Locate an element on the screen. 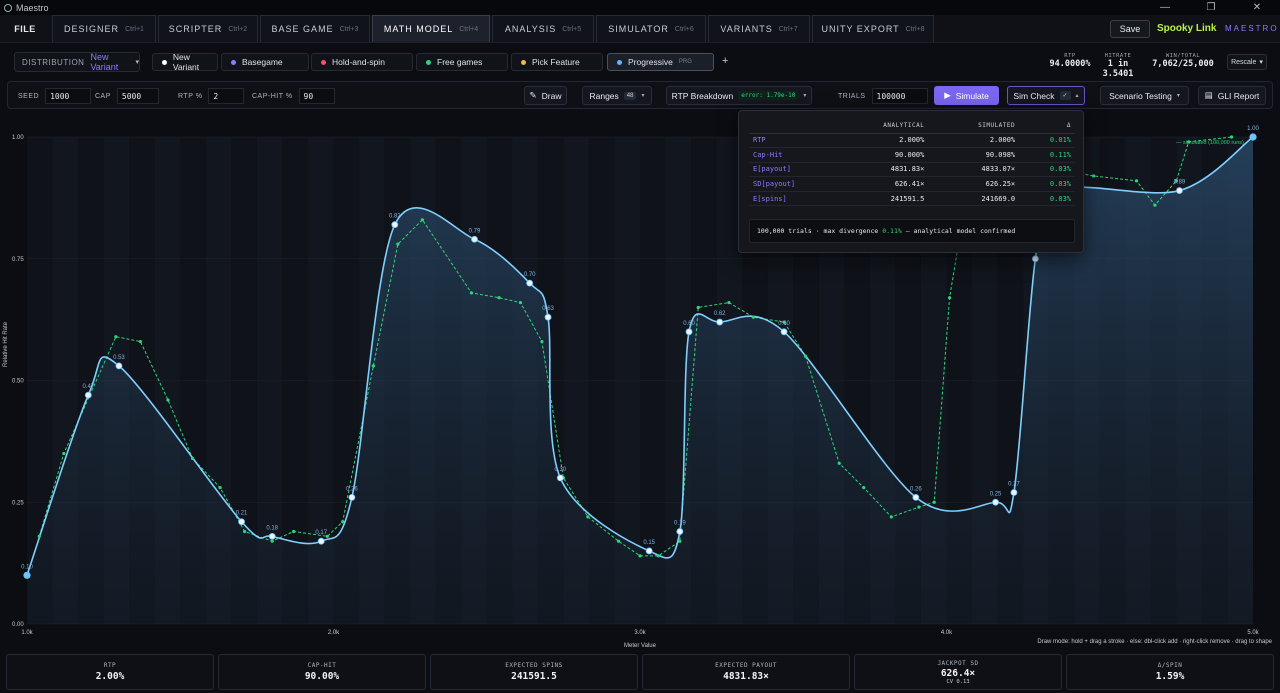  analytical-cell: 90.000% is located at coordinates (867, 155).